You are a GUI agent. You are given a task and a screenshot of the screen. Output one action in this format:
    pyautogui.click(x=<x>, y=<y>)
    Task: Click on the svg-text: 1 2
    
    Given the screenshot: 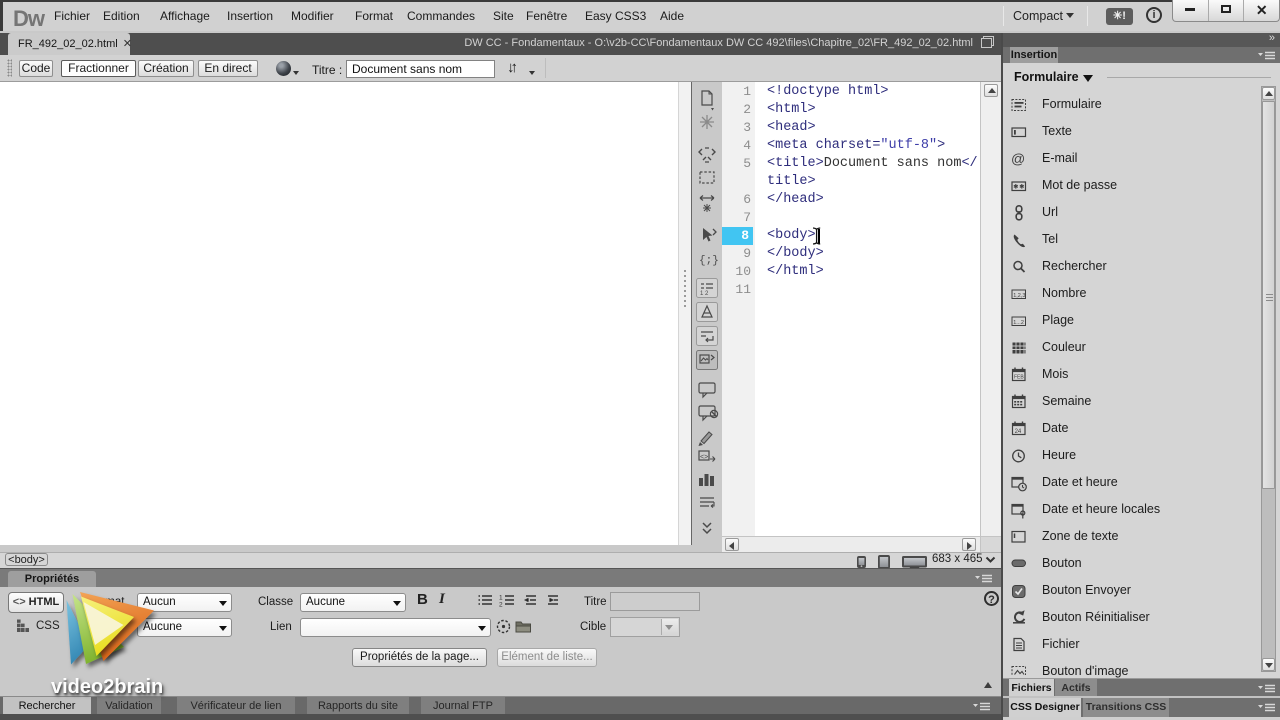 What is the action you would take?
    pyautogui.click(x=704, y=294)
    